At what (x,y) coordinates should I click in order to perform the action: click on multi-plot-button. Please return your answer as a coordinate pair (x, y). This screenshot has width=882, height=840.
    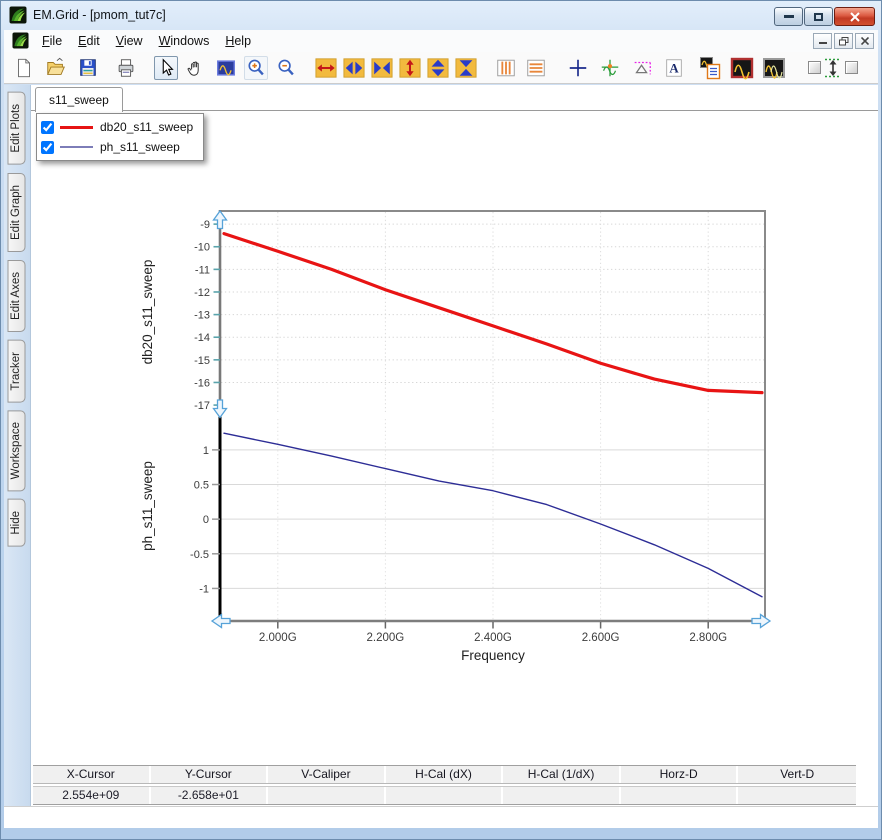
    Looking at the image, I should click on (774, 68).